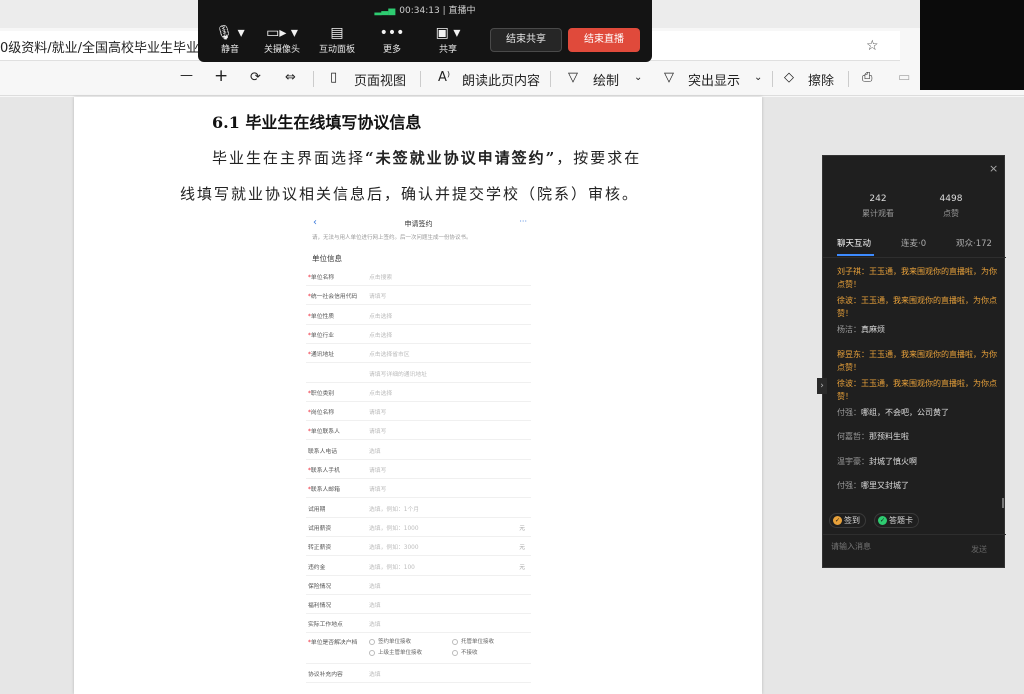 Image resolution: width=1024 pixels, height=694 pixels. I want to click on print-icon: ⎙, so click(867, 77).